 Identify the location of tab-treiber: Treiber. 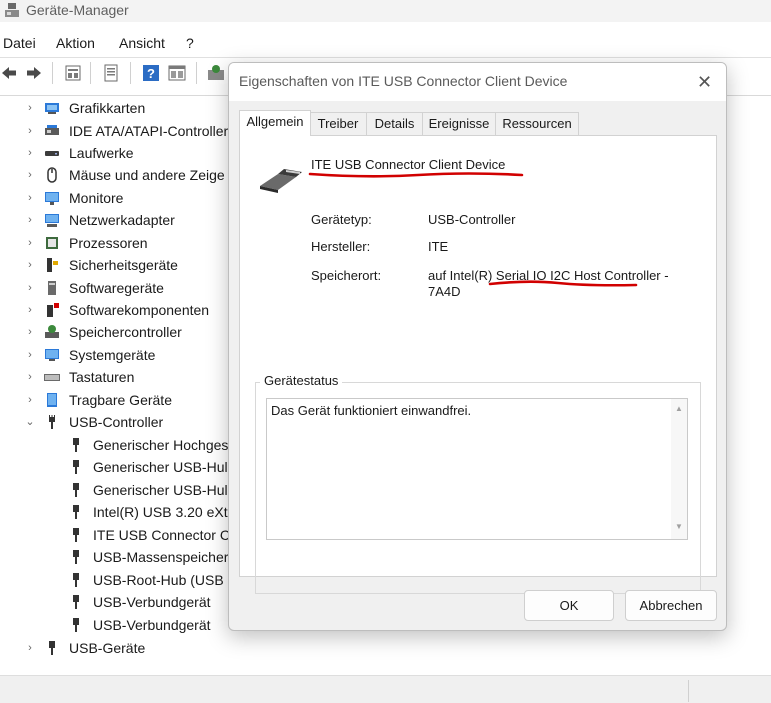
(338, 123).